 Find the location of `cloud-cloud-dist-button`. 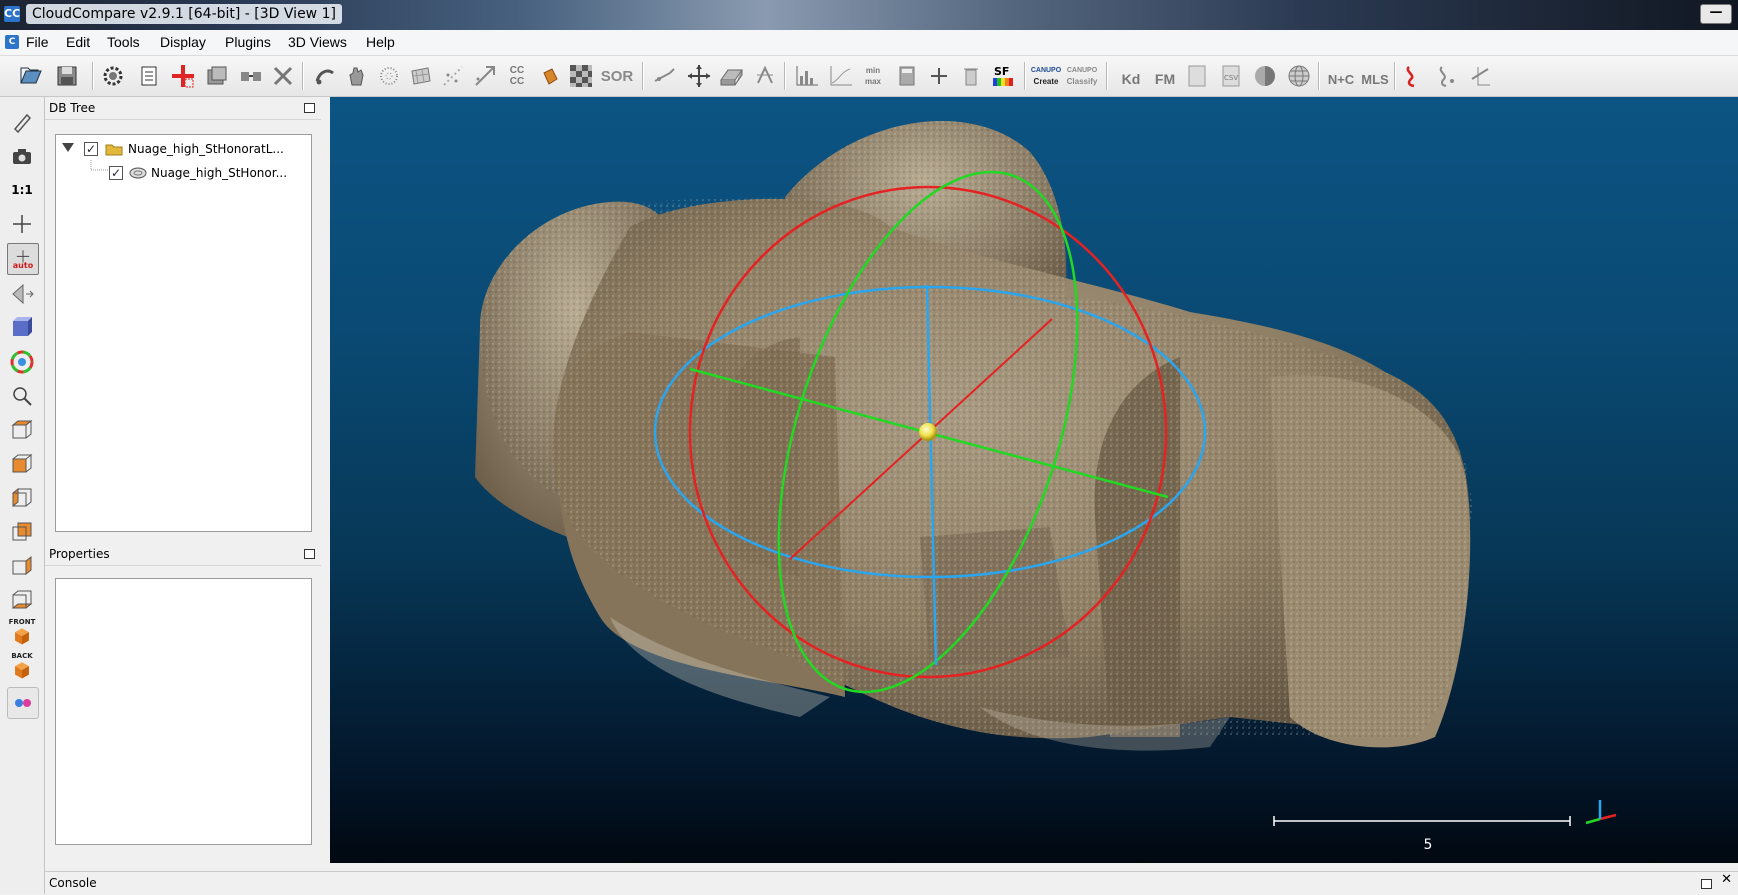

cloud-cloud-dist-button is located at coordinates (1413, 76).